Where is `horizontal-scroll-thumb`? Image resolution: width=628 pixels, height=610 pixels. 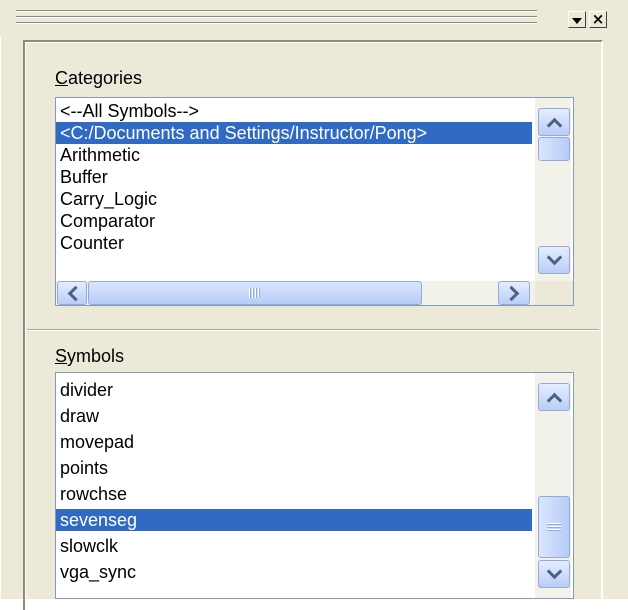 horizontal-scroll-thumb is located at coordinates (255, 293).